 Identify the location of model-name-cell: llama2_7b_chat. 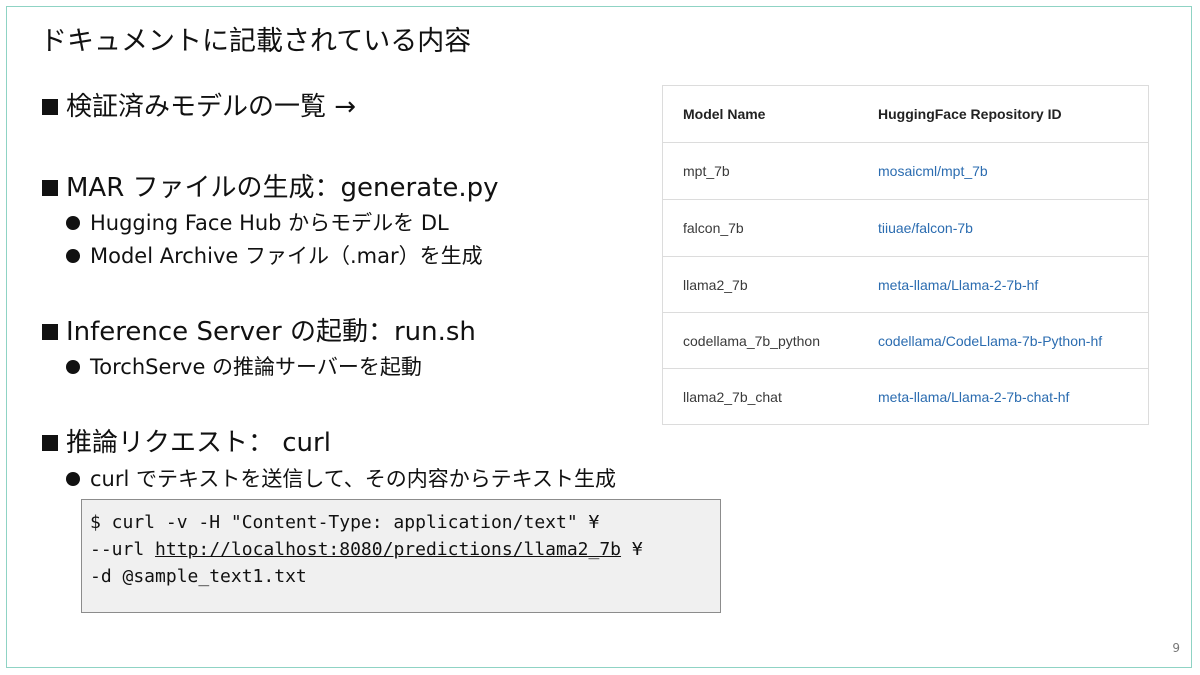
(732, 396).